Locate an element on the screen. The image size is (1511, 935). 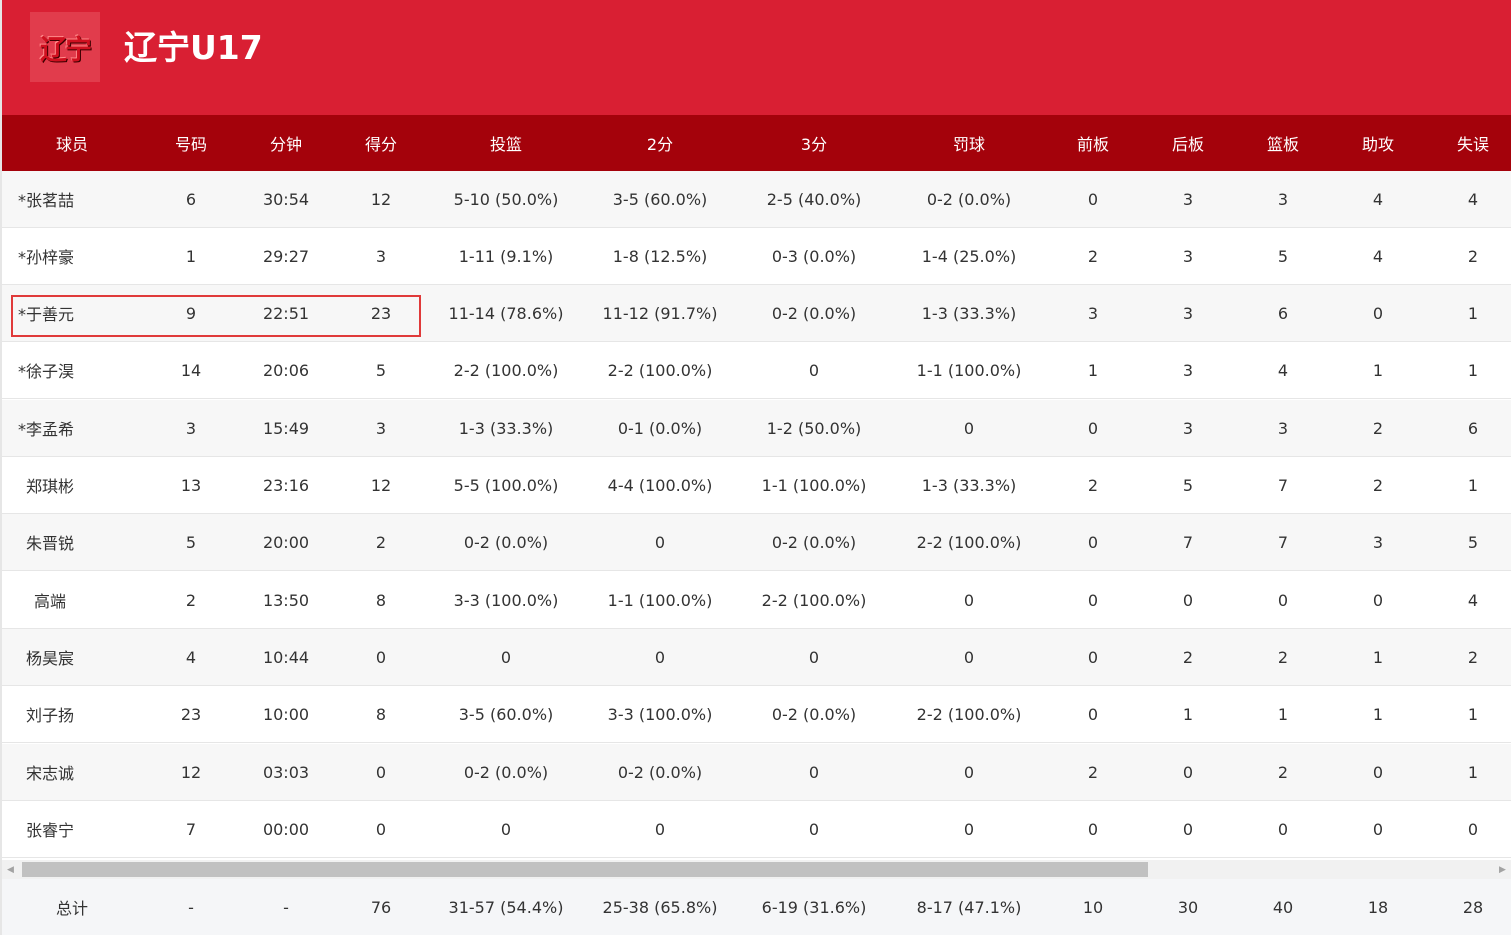
cell-turnovers: 0 is located at coordinates (1473, 829).